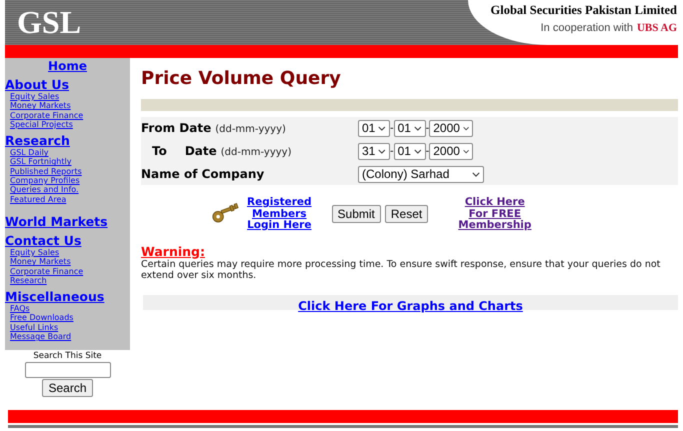 The width and height of the screenshot is (683, 431). What do you see at coordinates (45, 181) in the screenshot?
I see `sidebar-link: Company Profiles` at bounding box center [45, 181].